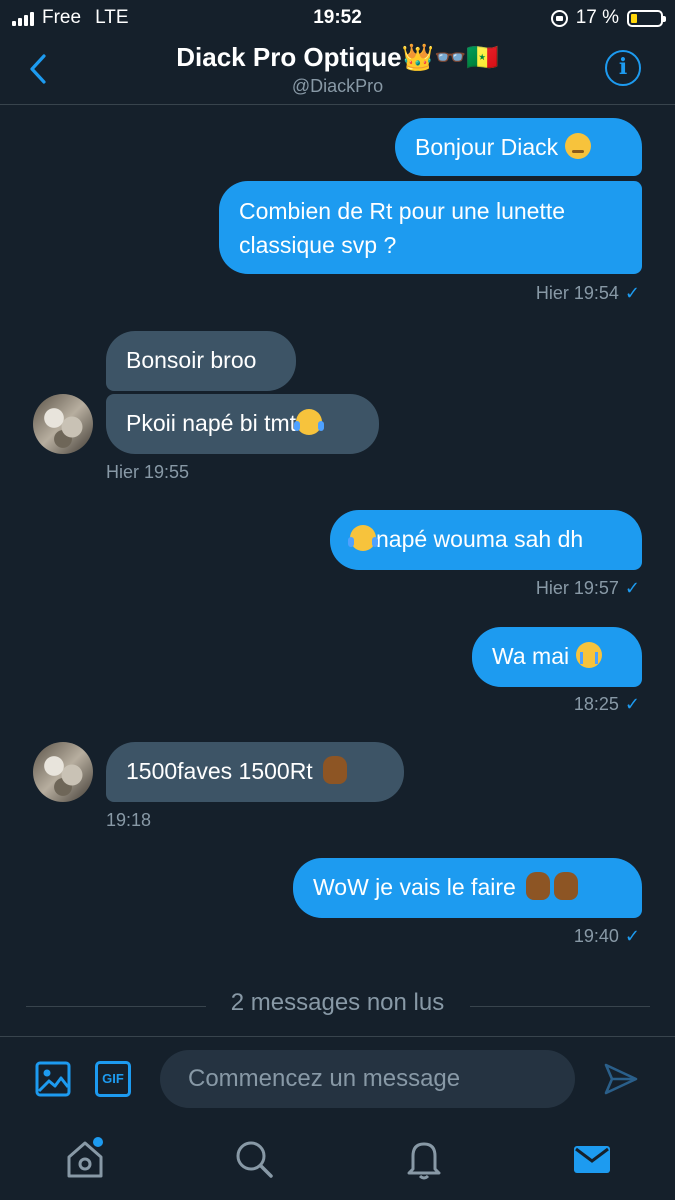 This screenshot has height=1200, width=675. I want to click on message-timestamp: Hier 19:57 ✓, so click(587, 588).